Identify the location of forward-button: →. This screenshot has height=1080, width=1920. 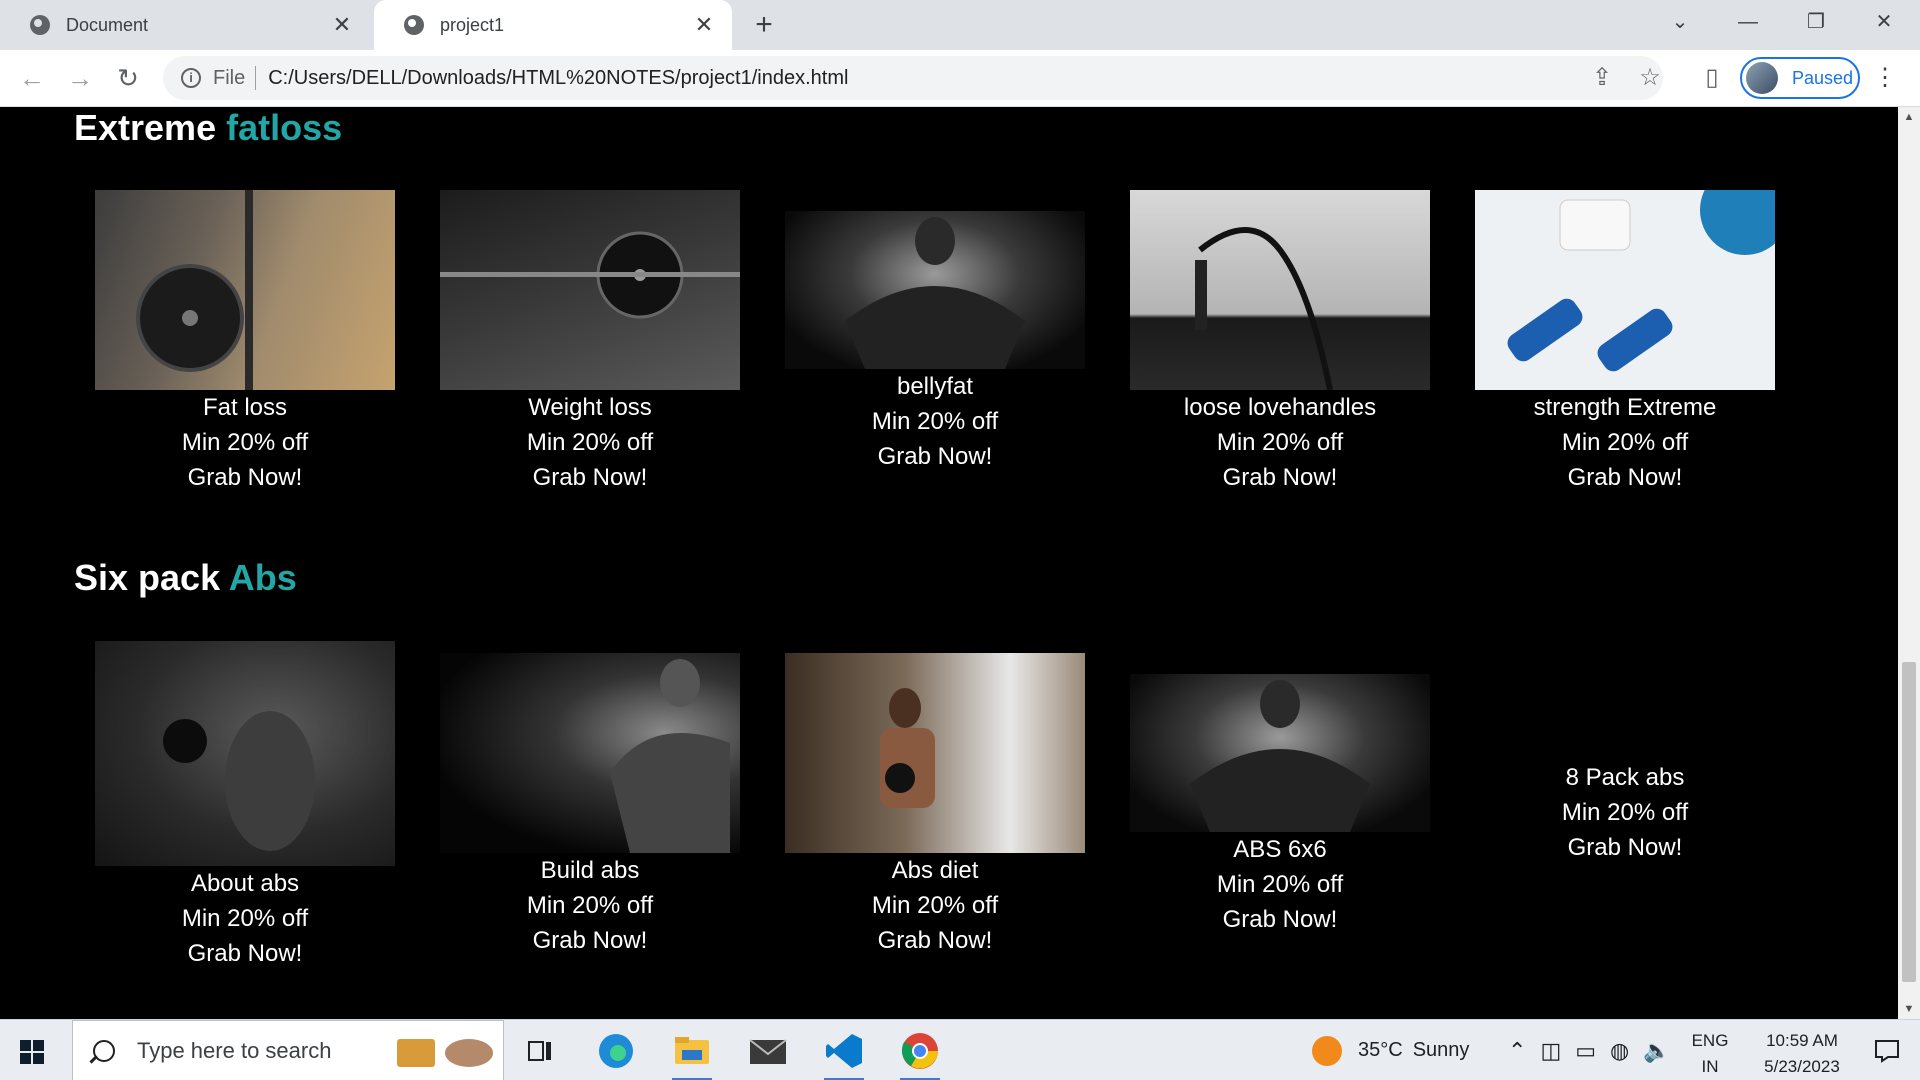
(80, 78).